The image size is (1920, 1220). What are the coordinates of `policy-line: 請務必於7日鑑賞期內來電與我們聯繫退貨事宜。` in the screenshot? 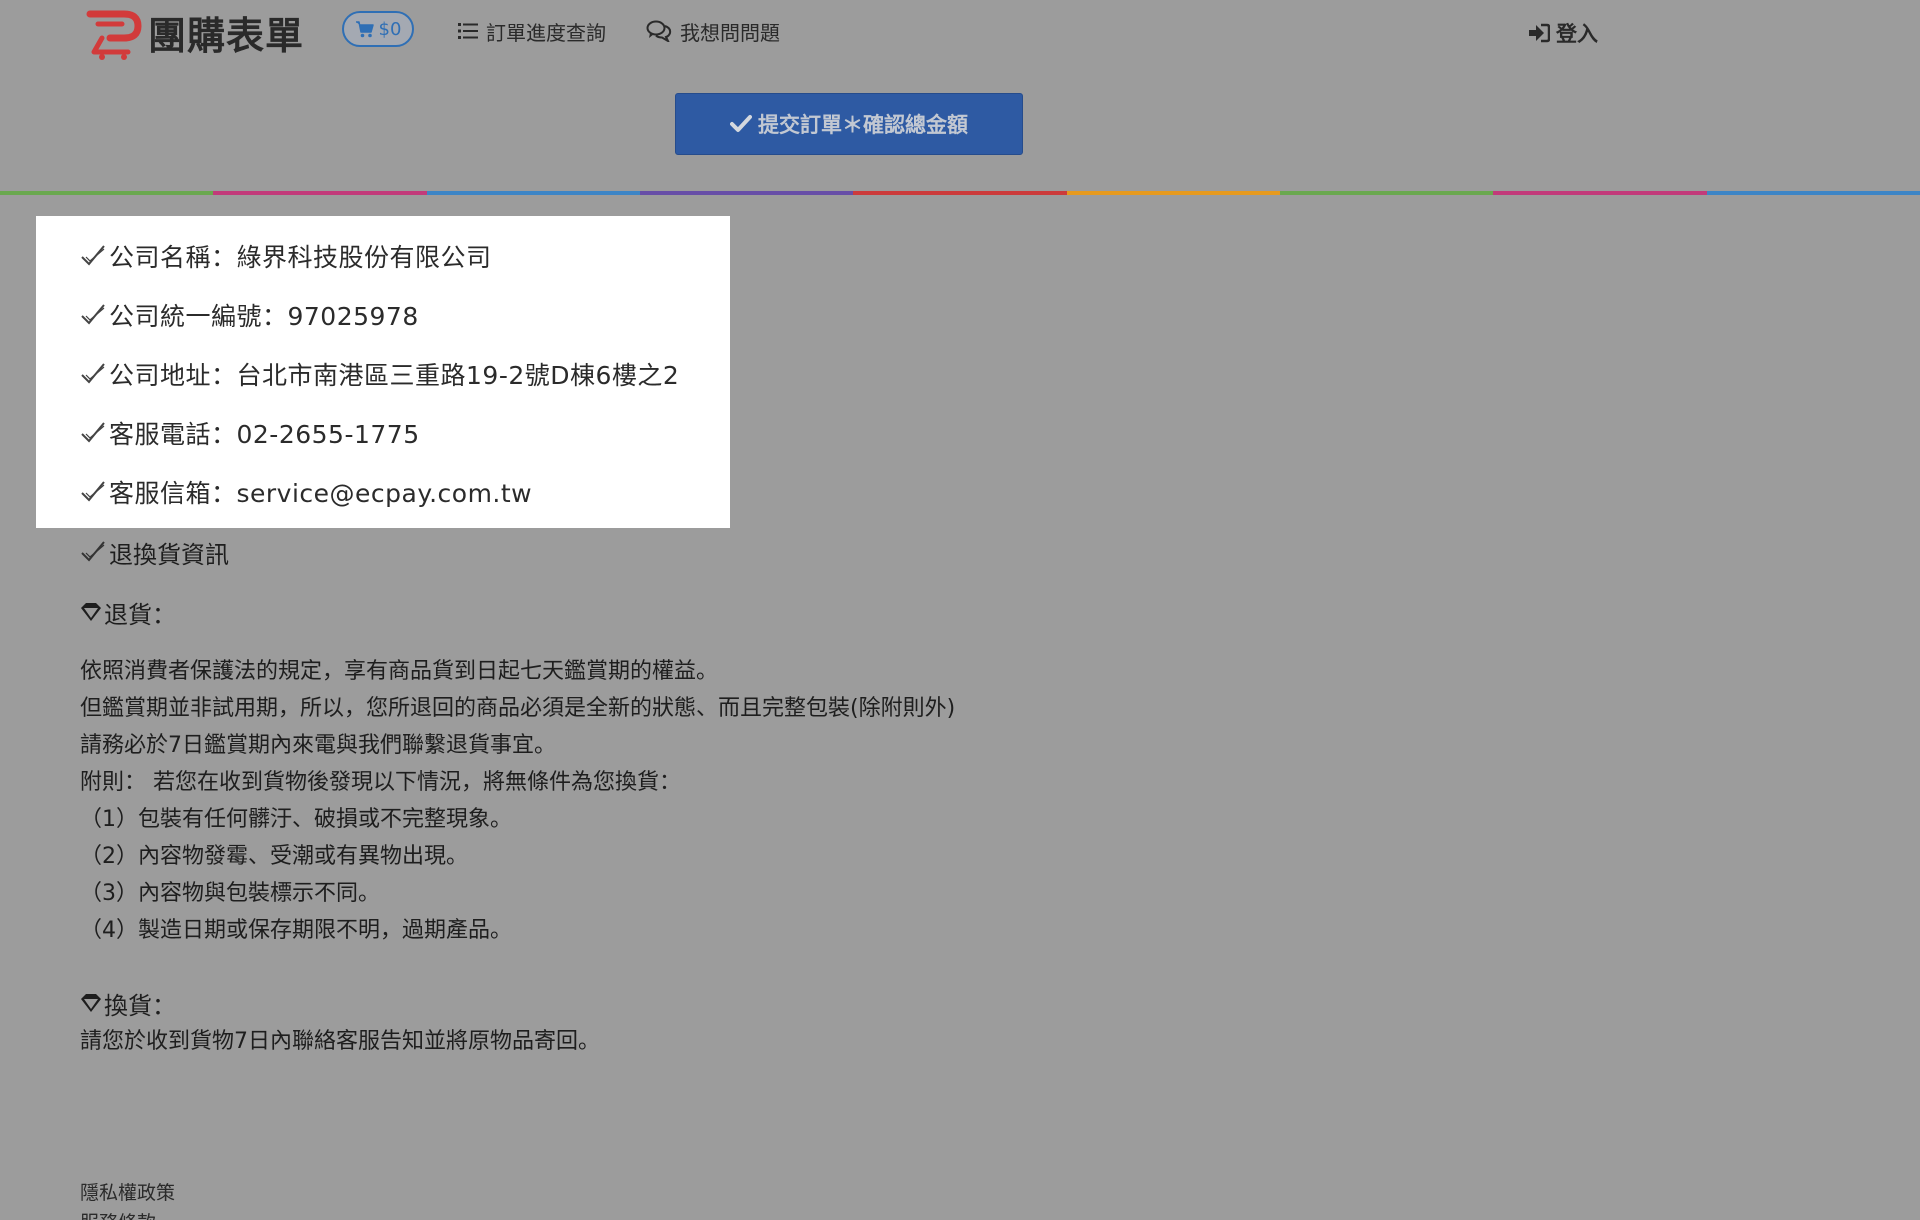 It's located at (318, 745).